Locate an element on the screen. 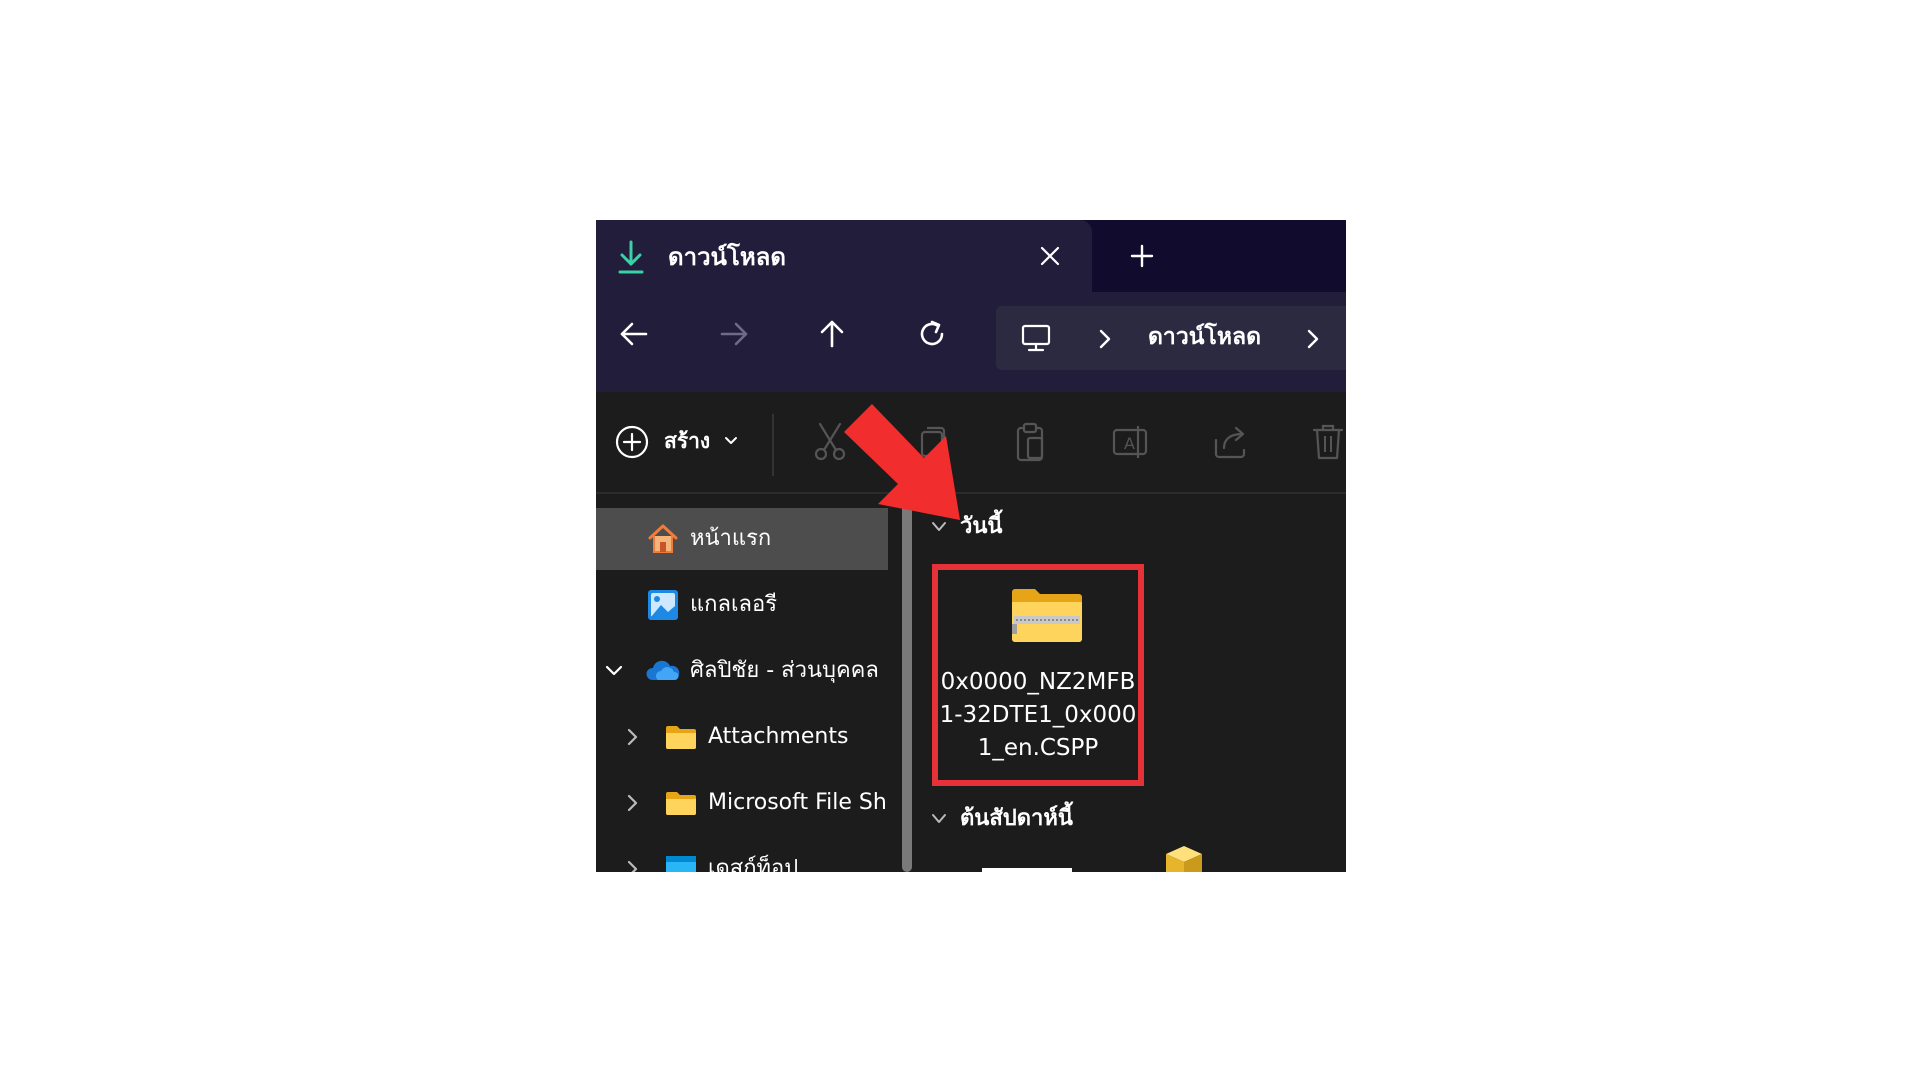 The width and height of the screenshot is (1920, 1080). sidebar-item-attachments: Attachments is located at coordinates (742, 737).